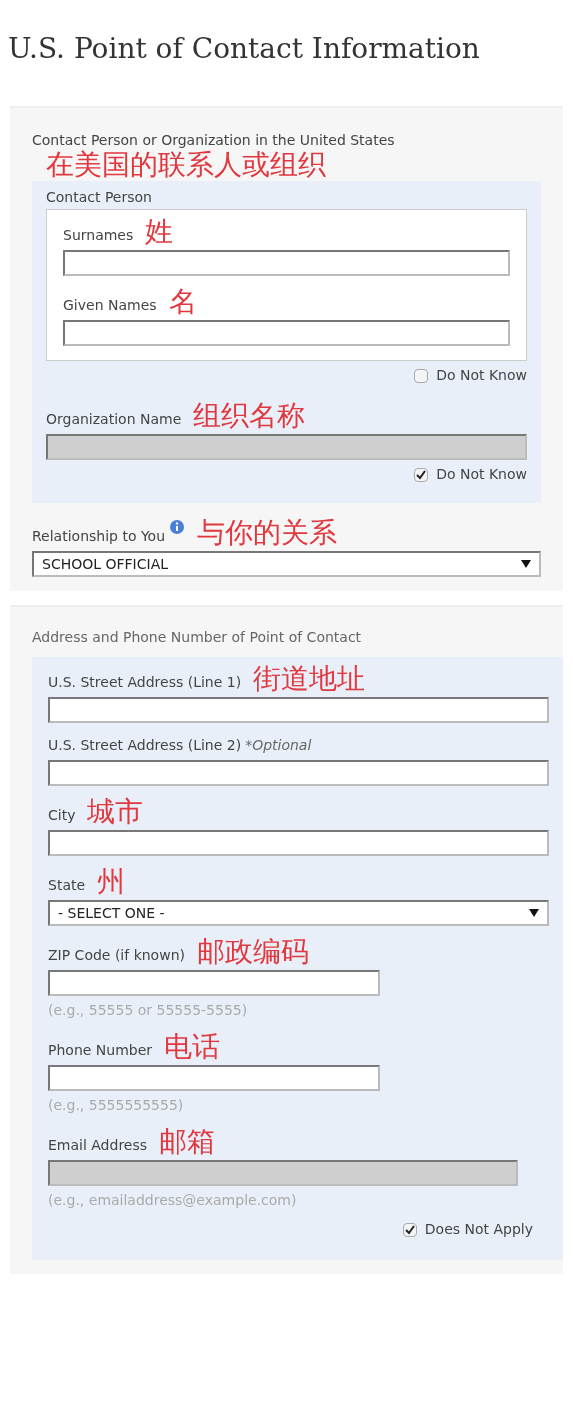 The width and height of the screenshot is (573, 1404). What do you see at coordinates (115, 812) in the screenshot?
I see `annotation: 城市` at bounding box center [115, 812].